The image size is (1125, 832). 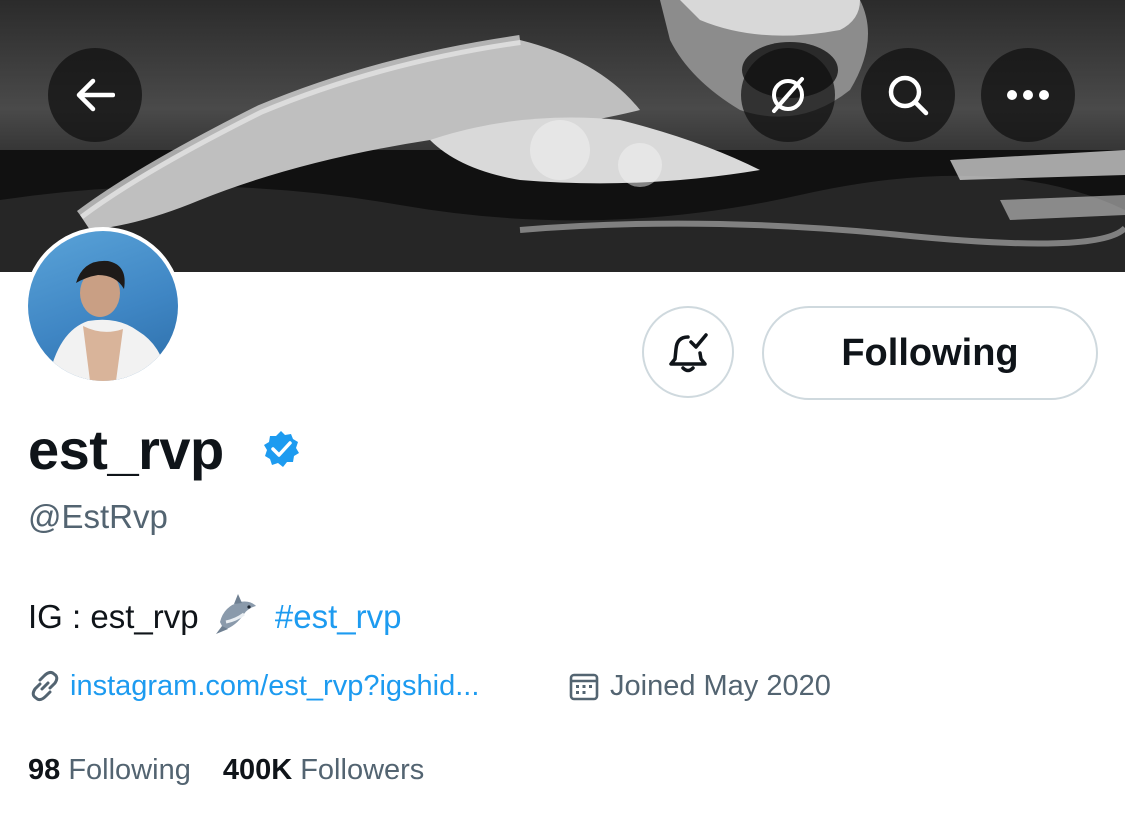 What do you see at coordinates (44, 770) in the screenshot?
I see `following-count: 98` at bounding box center [44, 770].